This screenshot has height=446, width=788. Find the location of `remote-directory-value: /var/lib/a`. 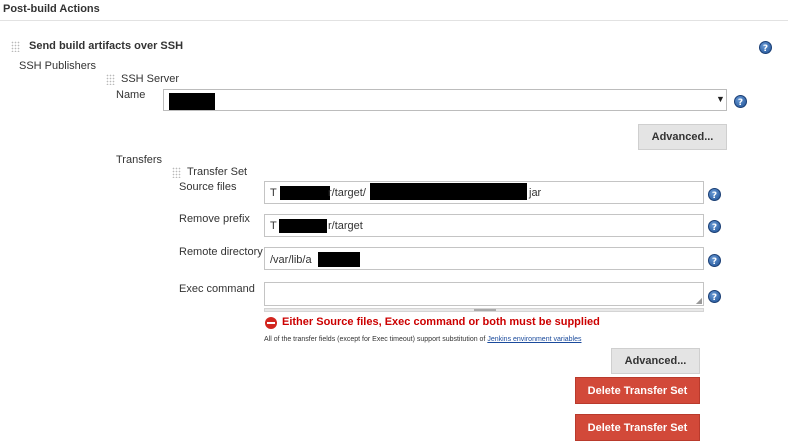

remote-directory-value: /var/lib/a is located at coordinates (291, 260).